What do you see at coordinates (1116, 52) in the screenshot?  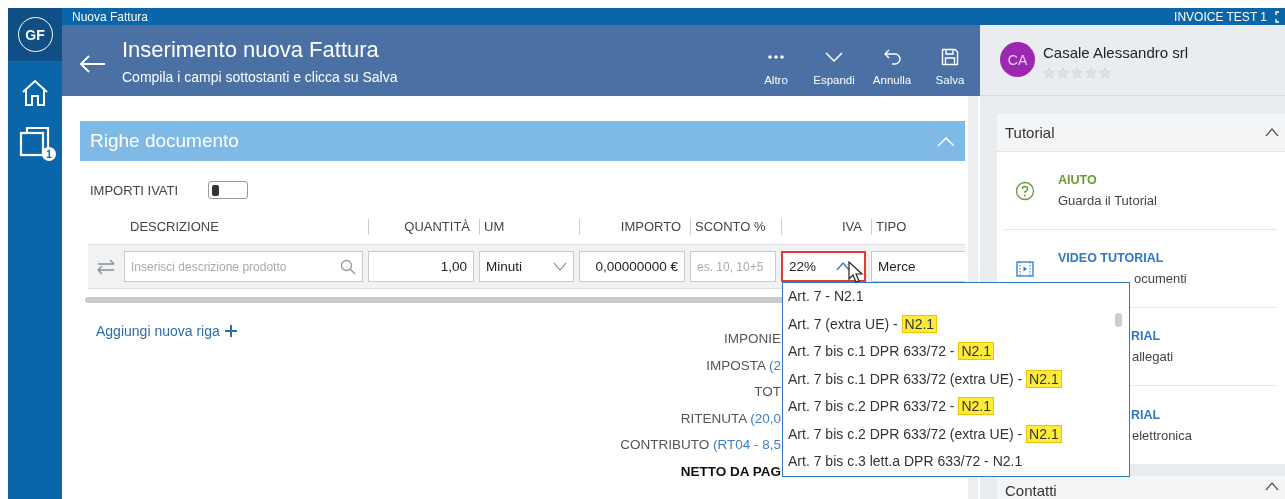 I see `contact-name: Casale Alessandro srl` at bounding box center [1116, 52].